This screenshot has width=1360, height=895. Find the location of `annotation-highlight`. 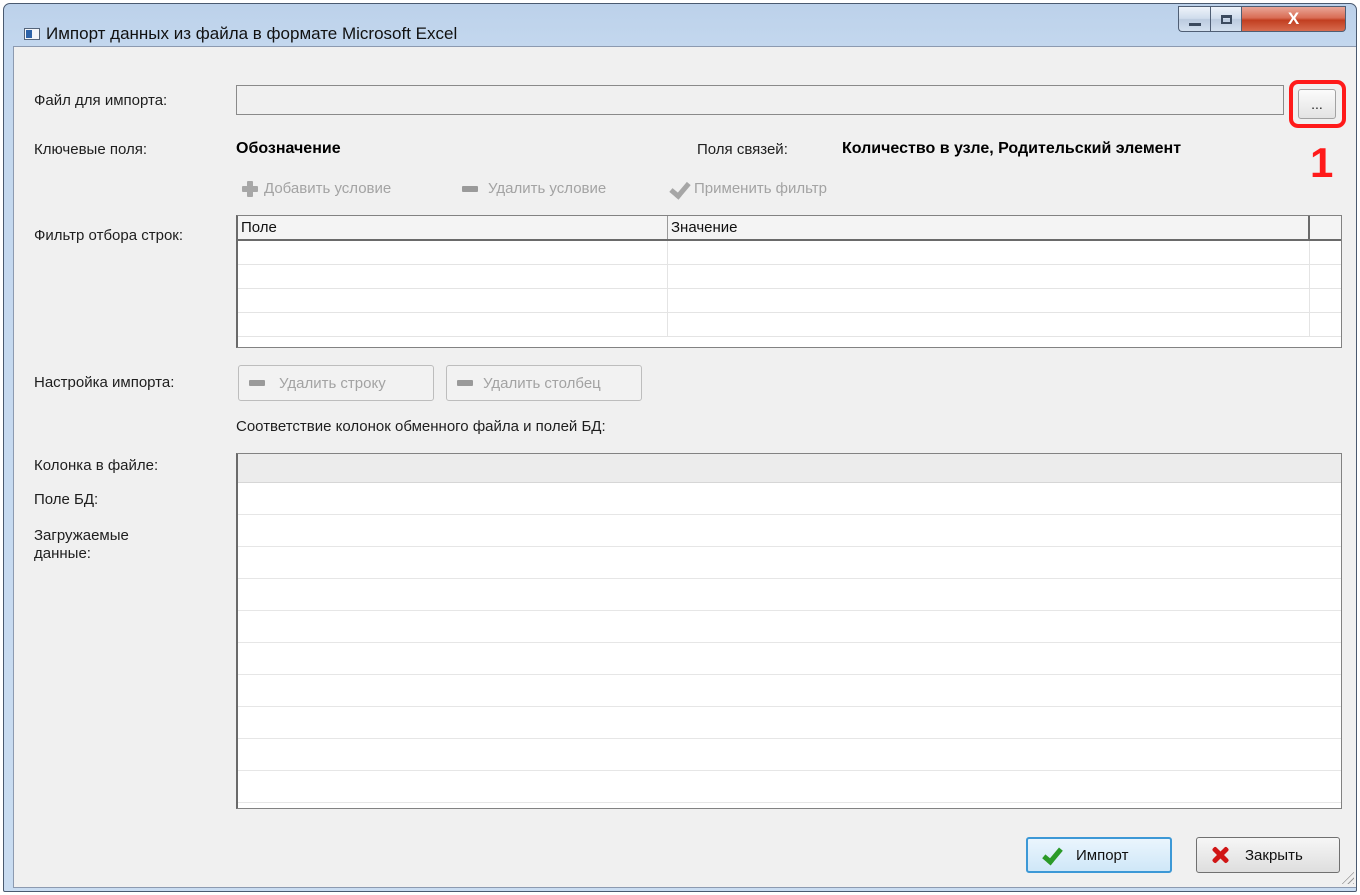

annotation-highlight is located at coordinates (1317, 104).